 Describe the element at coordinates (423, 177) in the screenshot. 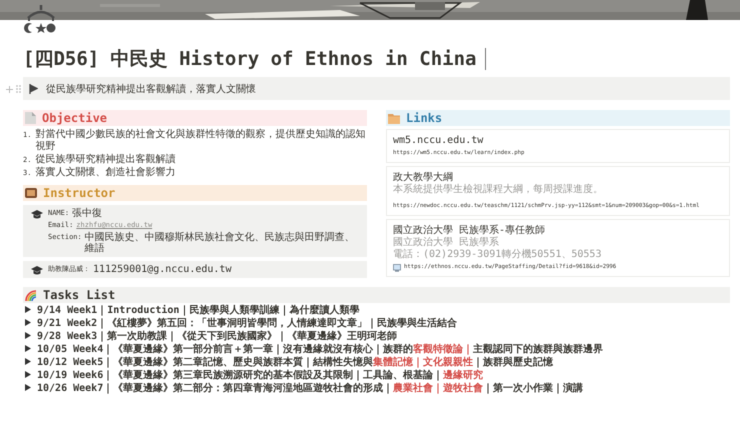

I see `bookmark-title: 政大教學大綱` at that location.